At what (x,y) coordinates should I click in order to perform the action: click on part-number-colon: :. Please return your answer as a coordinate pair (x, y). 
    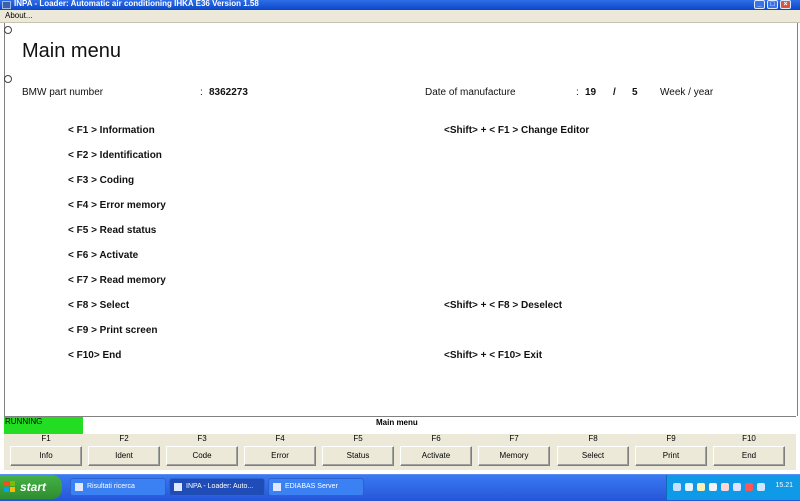
    Looking at the image, I should click on (201, 92).